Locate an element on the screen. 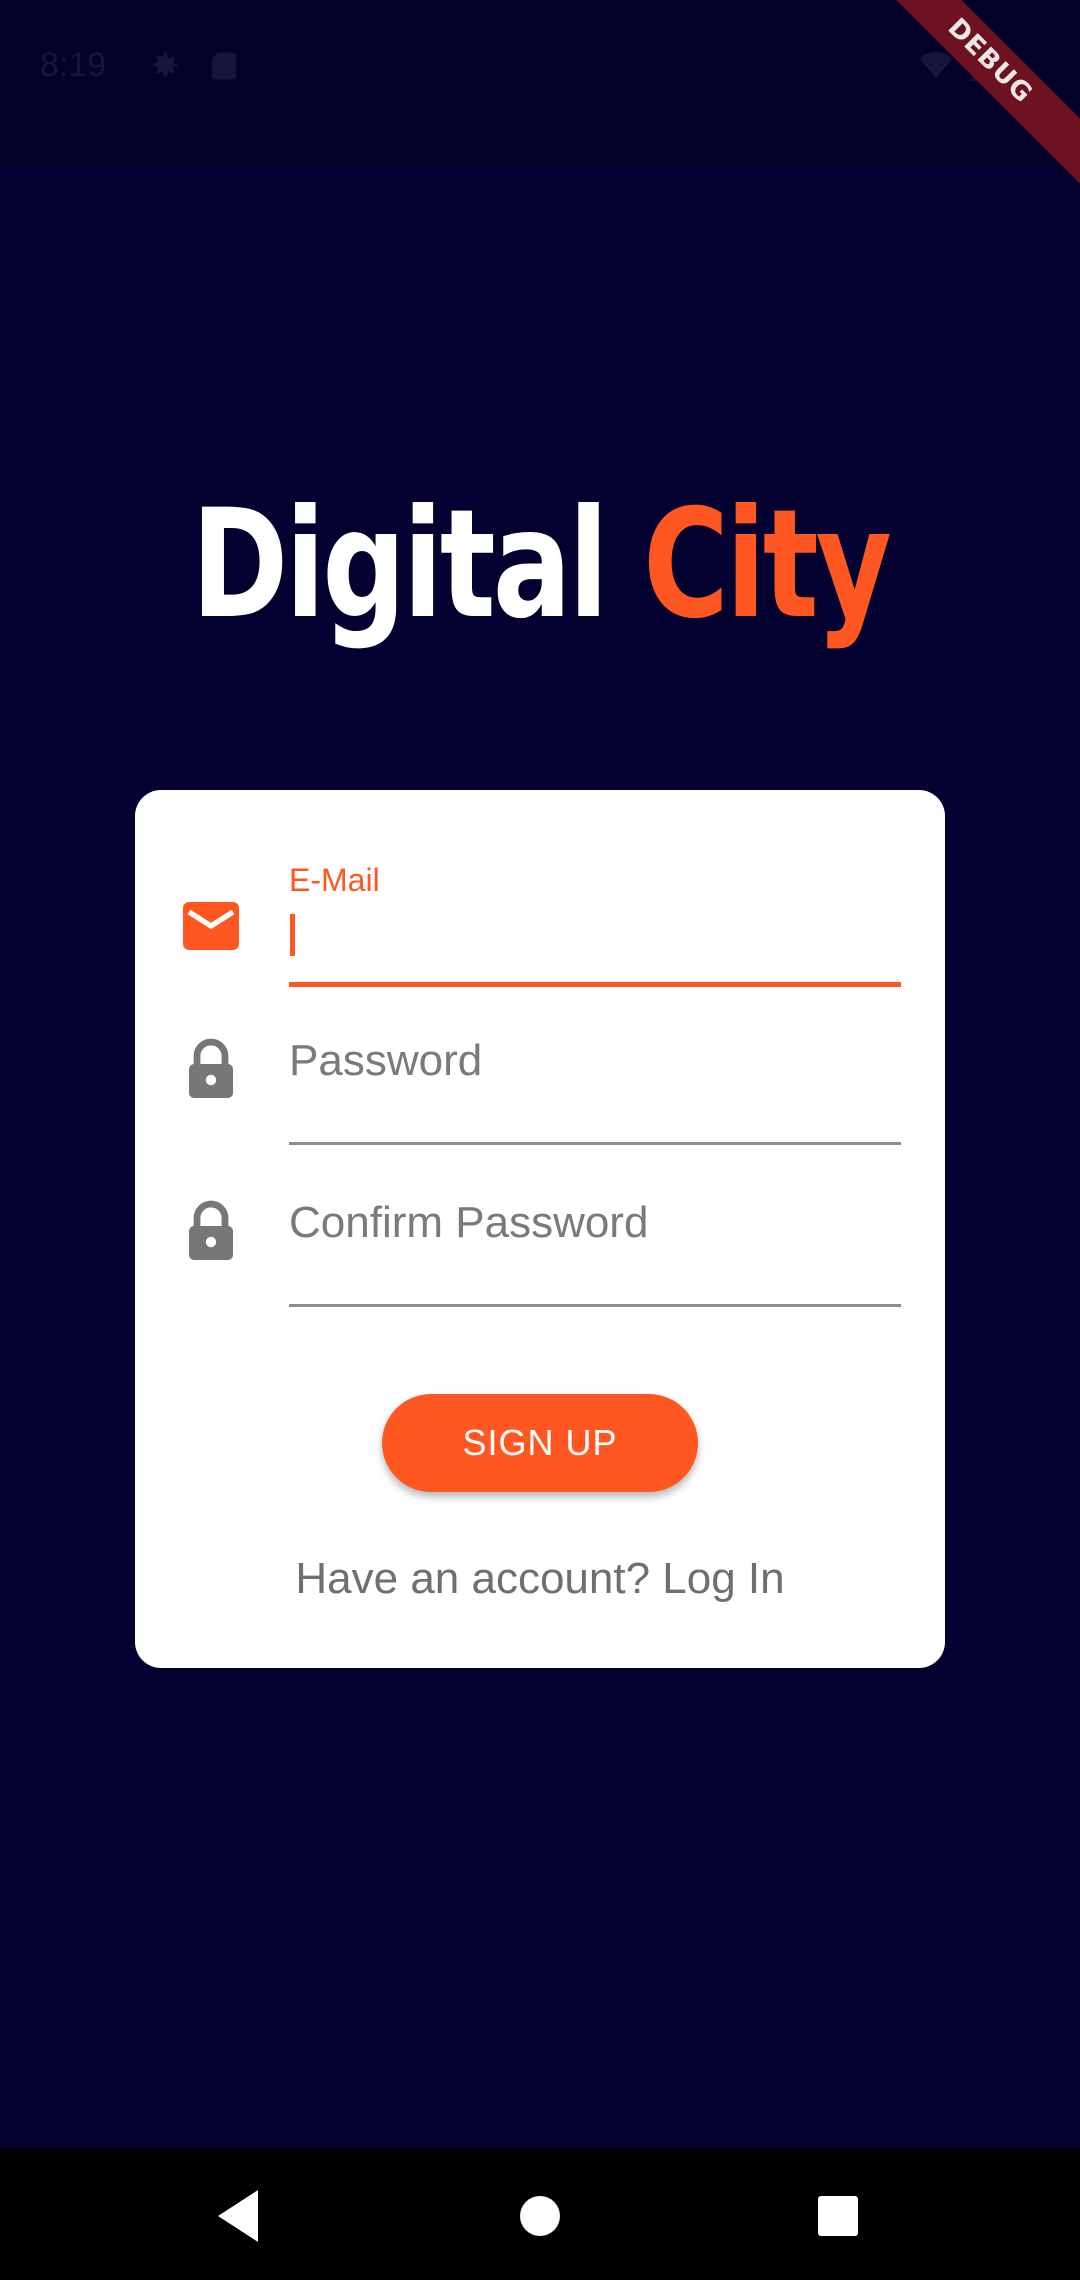  status-bar: 8:19 DEBUG is located at coordinates (540, 92).